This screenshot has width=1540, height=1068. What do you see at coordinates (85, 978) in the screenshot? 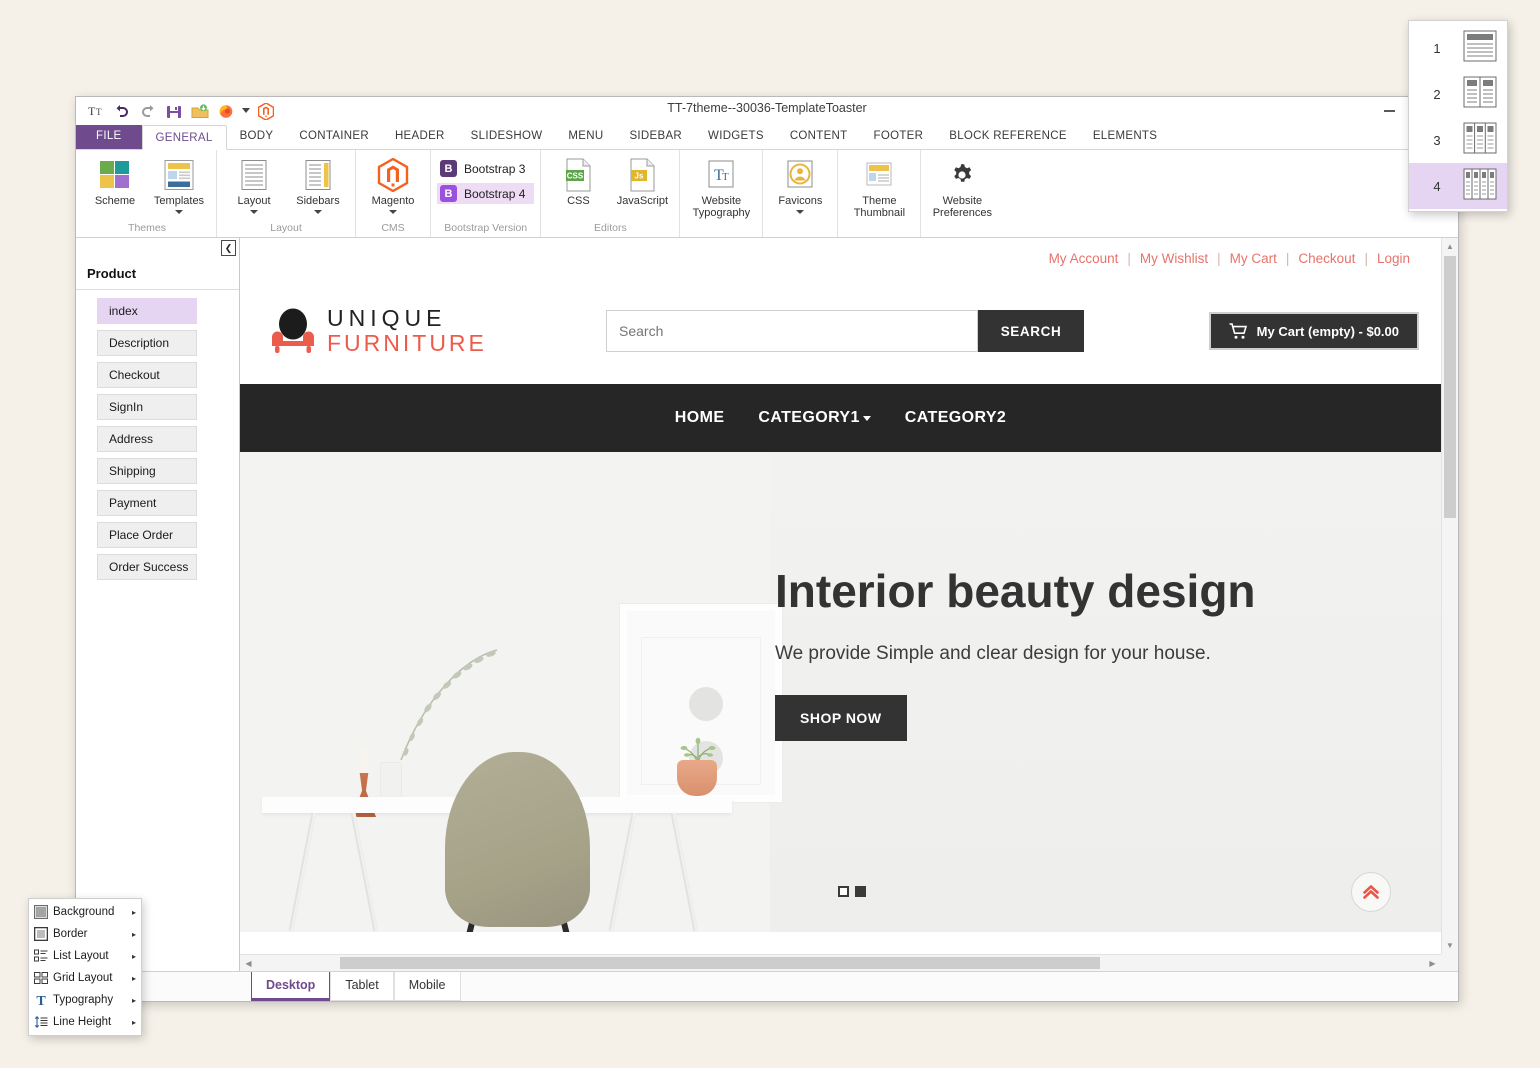
I see `context-item-grid-layout: Grid Layout ▸` at bounding box center [85, 978].